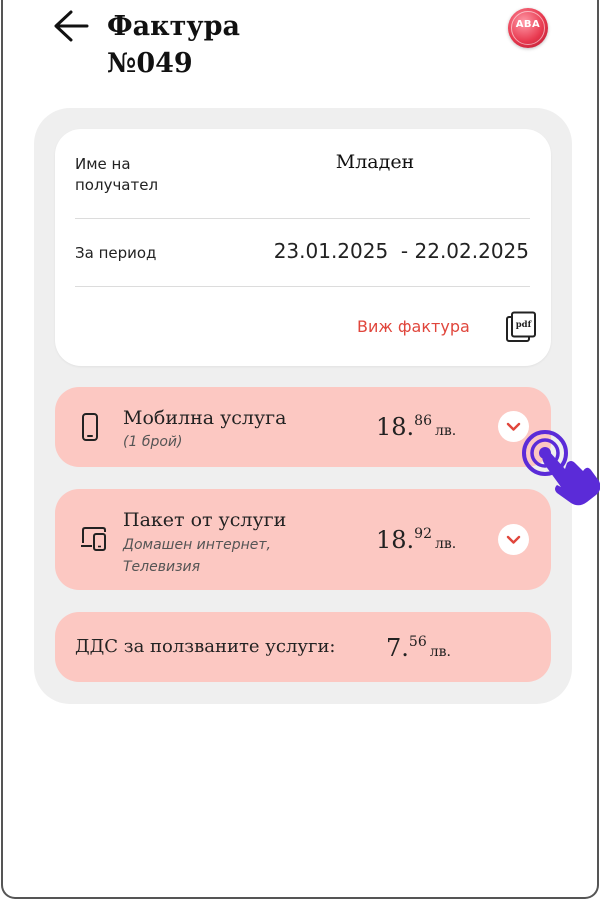  I want to click on service-price: 18.86лв., so click(416, 427).